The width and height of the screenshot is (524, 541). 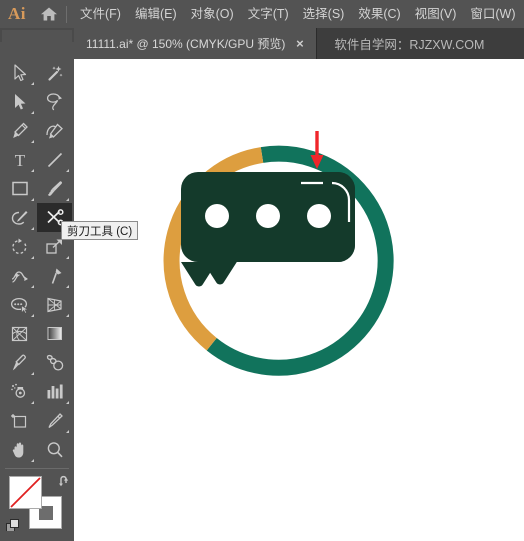 I want to click on tool-grid: T, so click(x=37, y=261).